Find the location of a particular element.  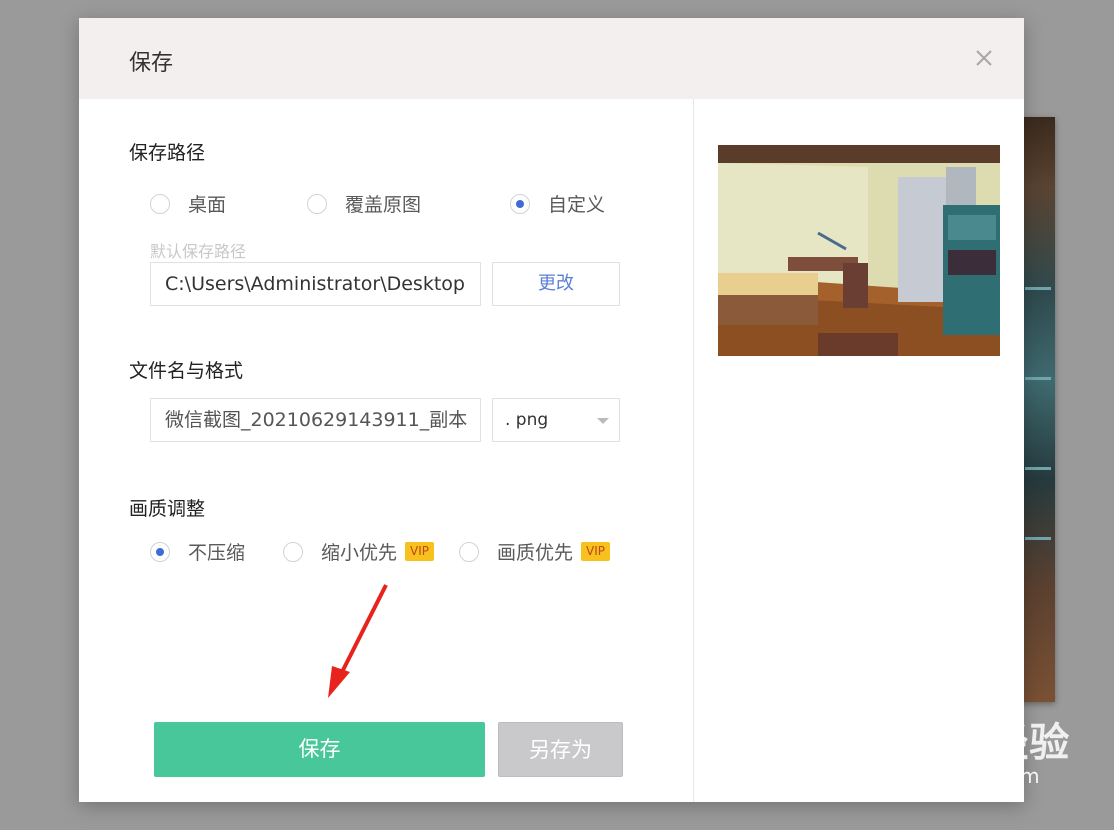

radio-overwrite: 覆盖原图 is located at coordinates (364, 203).